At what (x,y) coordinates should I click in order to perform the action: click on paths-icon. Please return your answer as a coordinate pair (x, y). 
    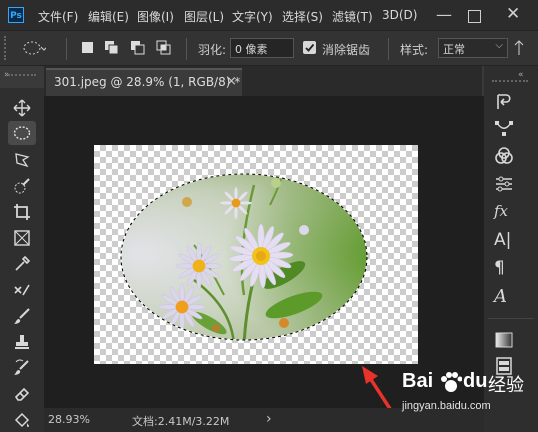
    Looking at the image, I should click on (504, 128).